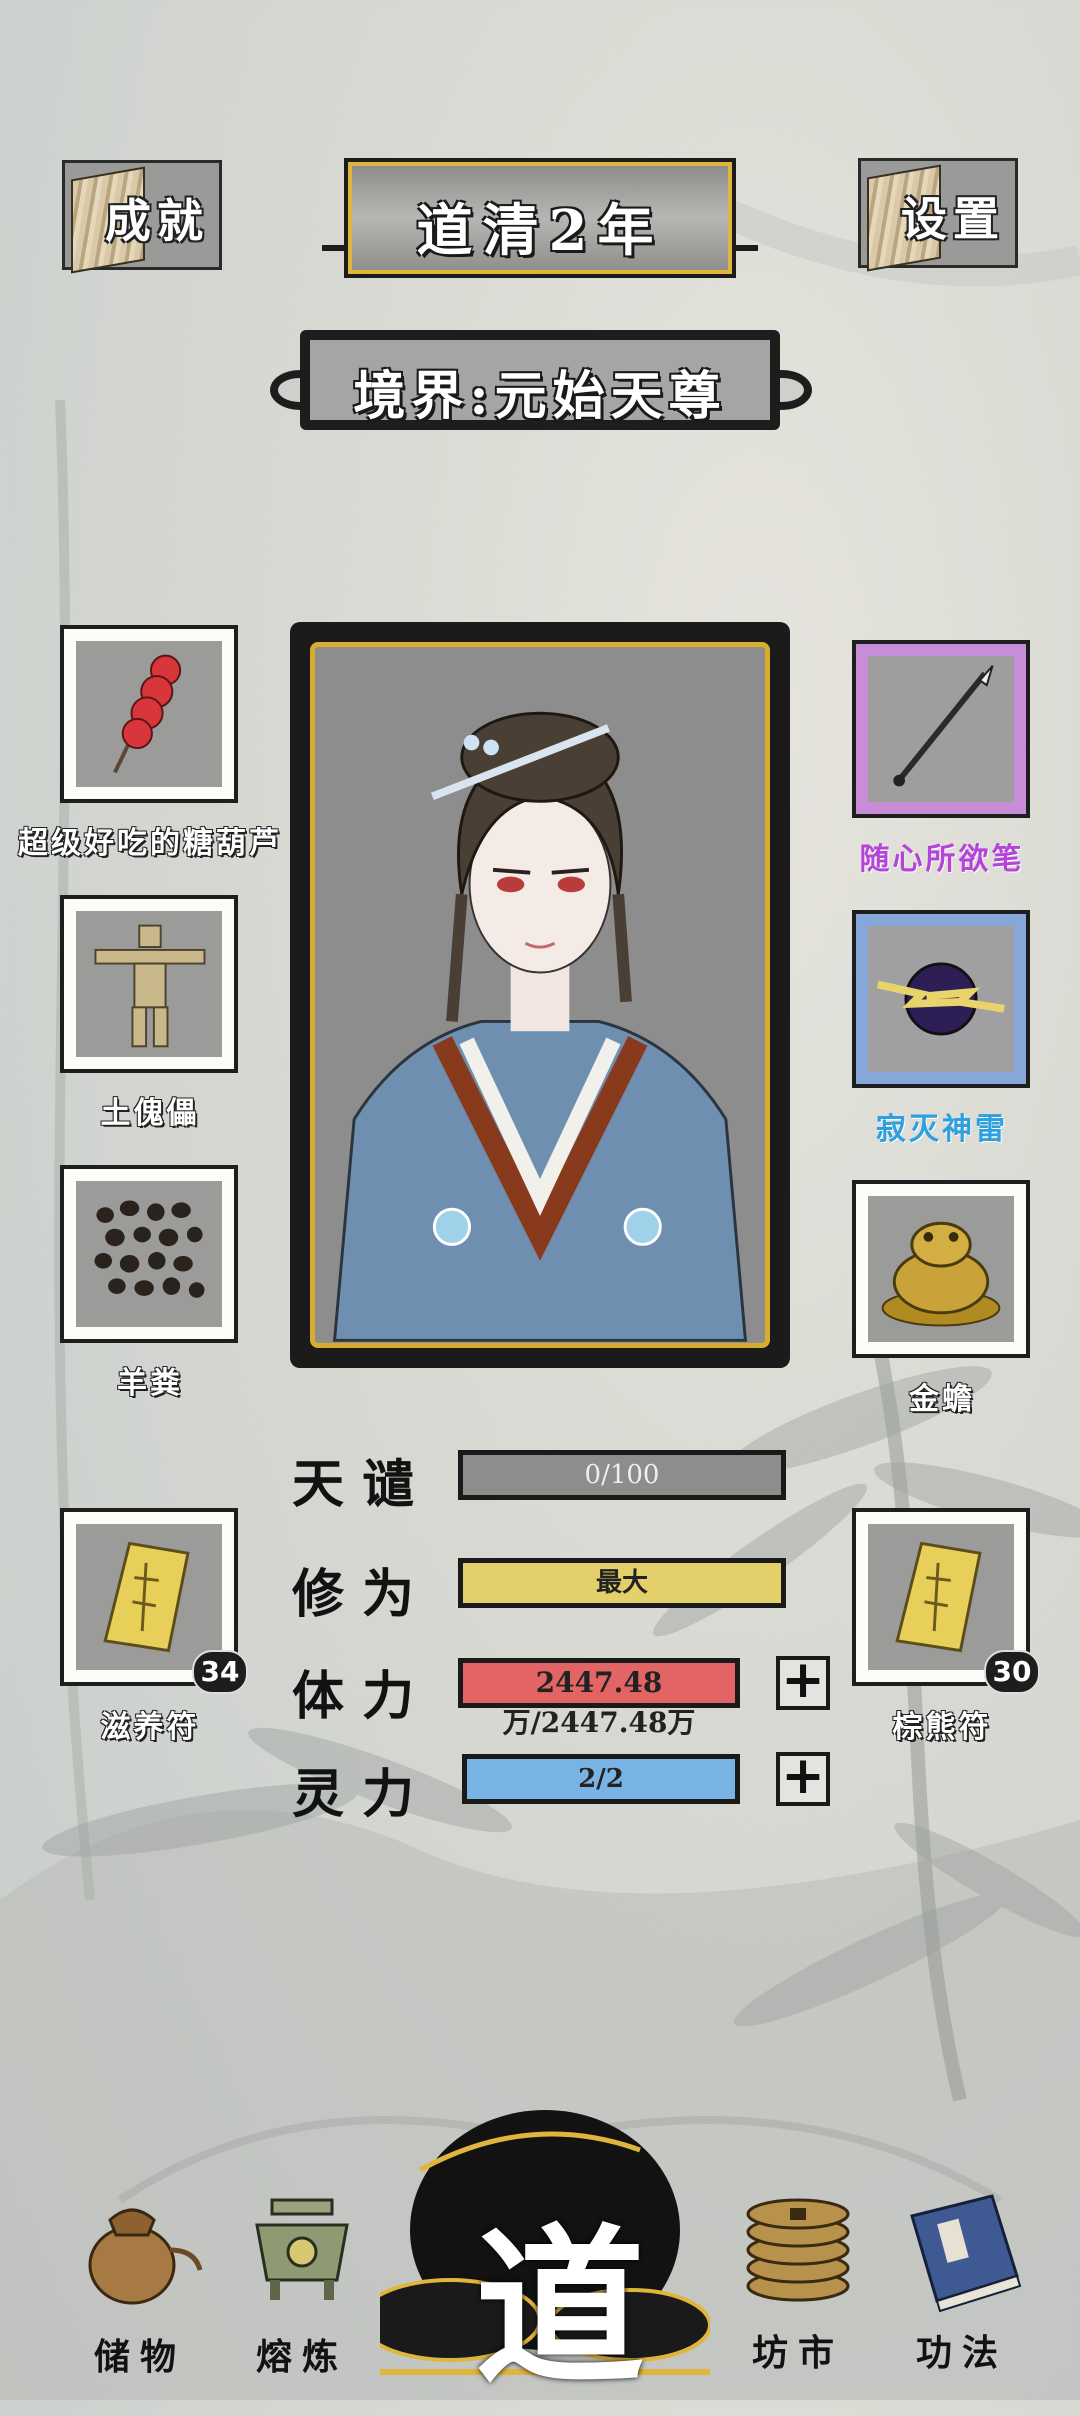 The width and height of the screenshot is (1080, 2416). I want to click on nav-smelt: 熔炼, so click(302, 2280).